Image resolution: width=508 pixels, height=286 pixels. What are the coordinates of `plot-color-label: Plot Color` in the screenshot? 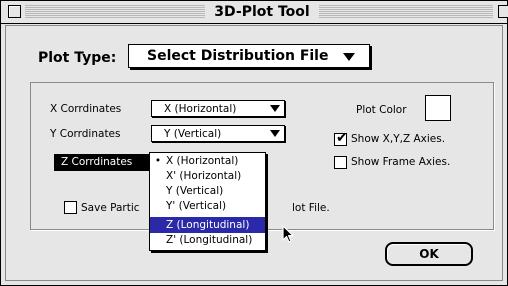 It's located at (381, 110).